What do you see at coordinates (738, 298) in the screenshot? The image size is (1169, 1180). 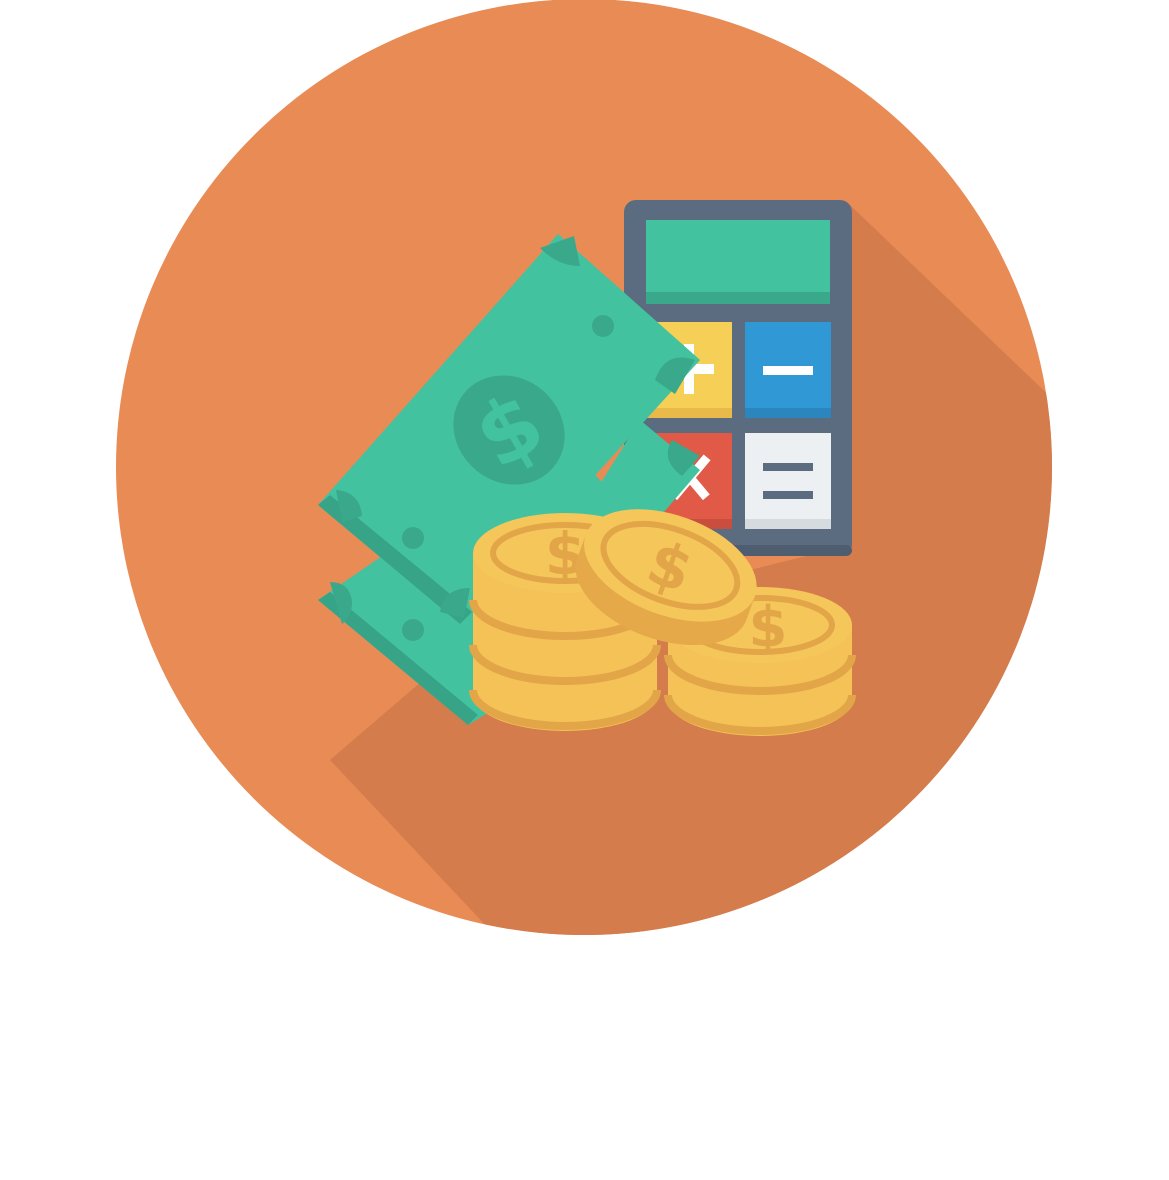 I see `calculator-screen-edge` at bounding box center [738, 298].